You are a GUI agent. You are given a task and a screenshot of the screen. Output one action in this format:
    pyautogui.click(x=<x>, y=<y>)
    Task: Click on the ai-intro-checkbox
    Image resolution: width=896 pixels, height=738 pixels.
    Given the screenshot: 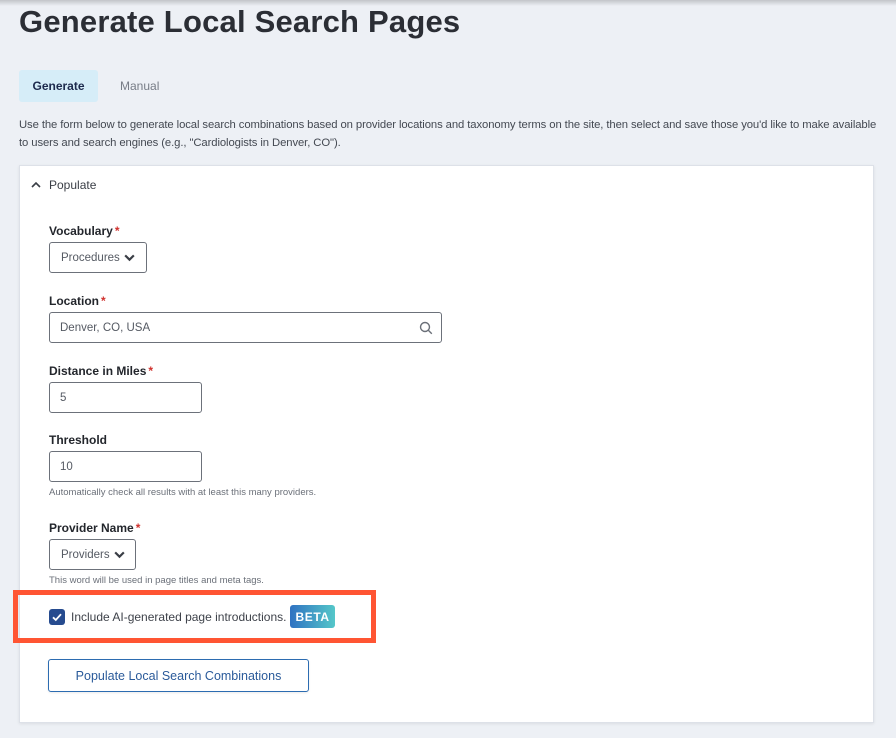 What is the action you would take?
    pyautogui.click(x=57, y=616)
    